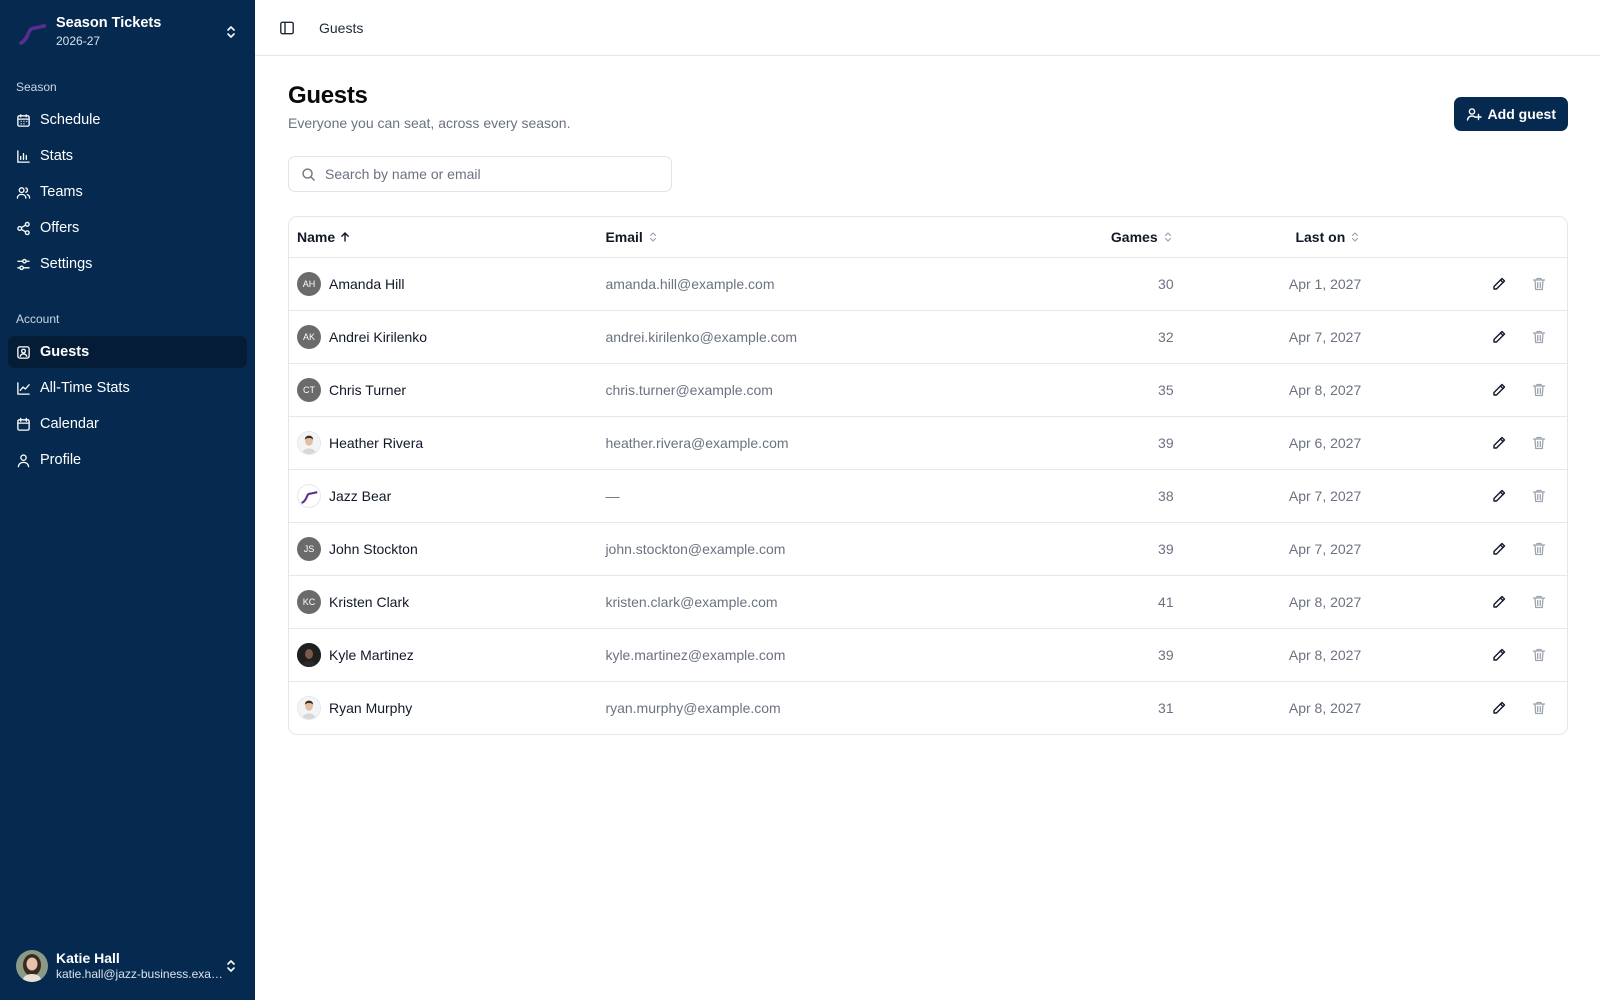  What do you see at coordinates (61, 192) in the screenshot?
I see `sidebar-item-label: Teams` at bounding box center [61, 192].